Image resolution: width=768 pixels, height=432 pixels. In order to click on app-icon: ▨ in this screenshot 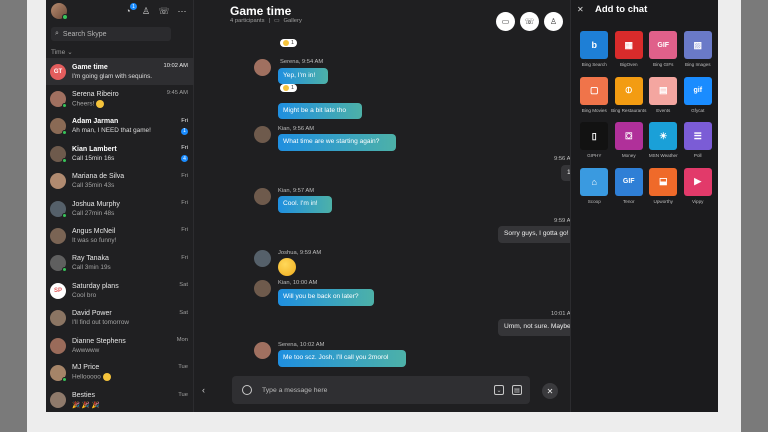, I will do `click(697, 45)`.